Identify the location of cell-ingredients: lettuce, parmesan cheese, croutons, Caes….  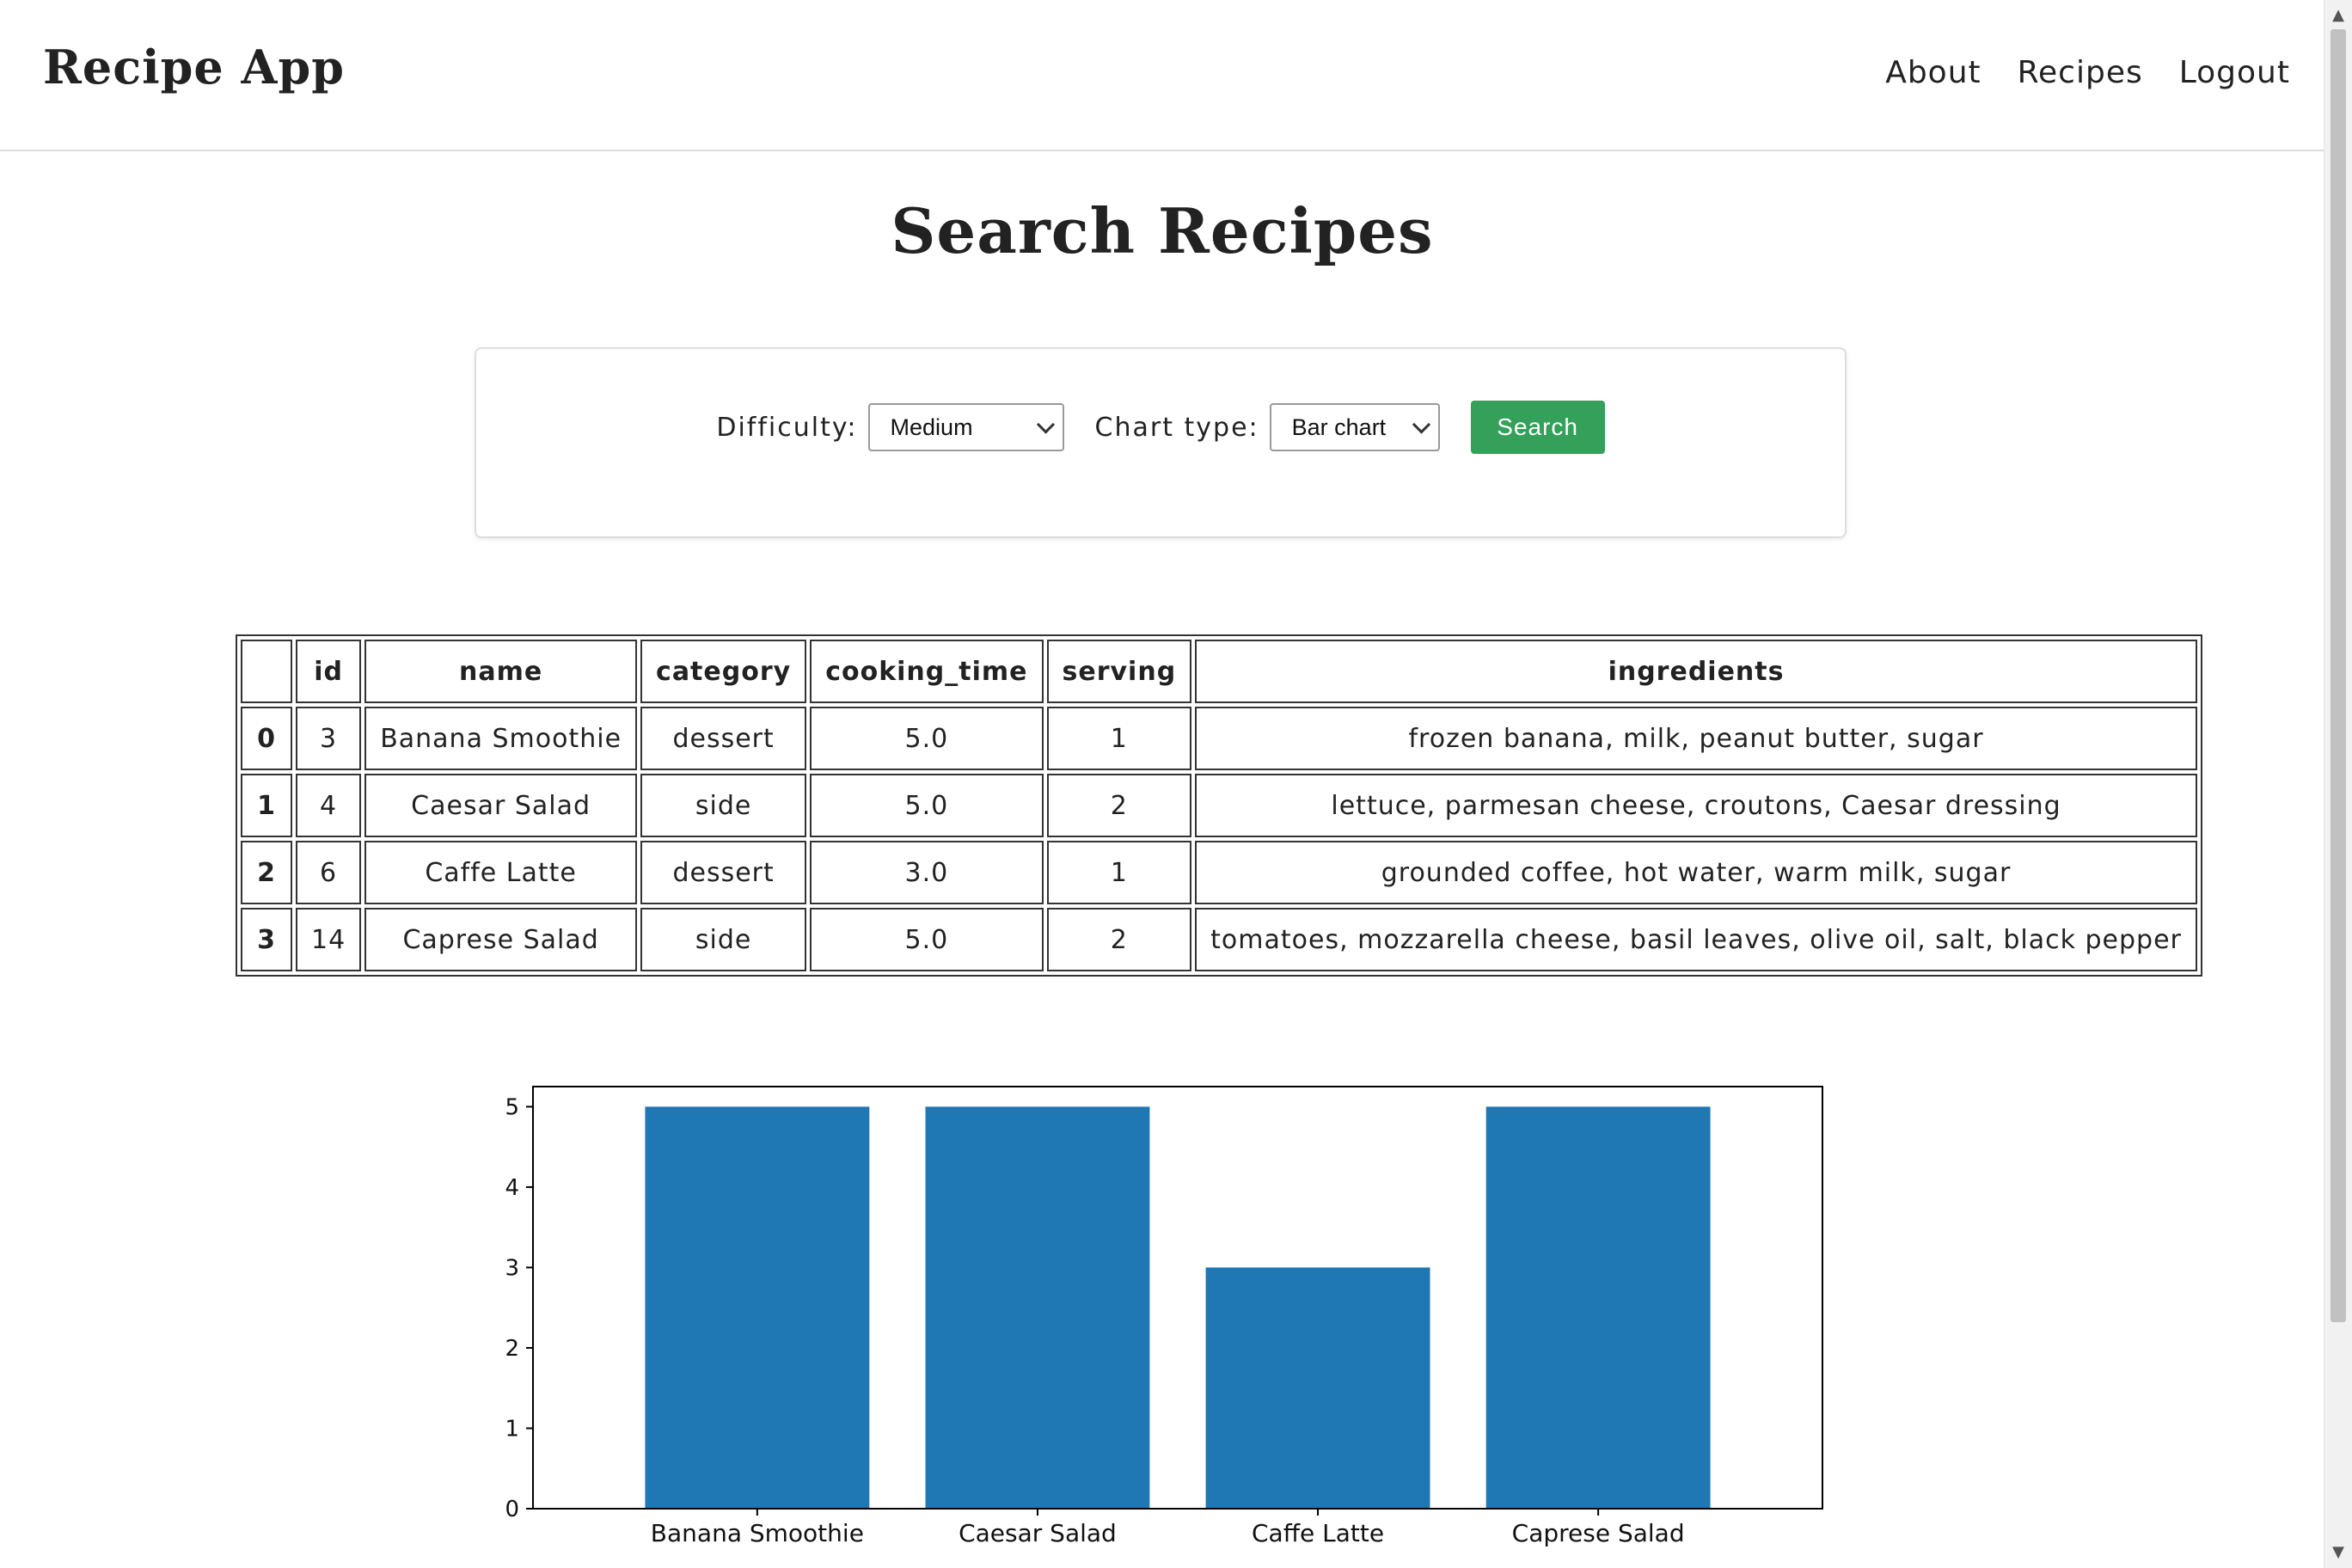
(1696, 805).